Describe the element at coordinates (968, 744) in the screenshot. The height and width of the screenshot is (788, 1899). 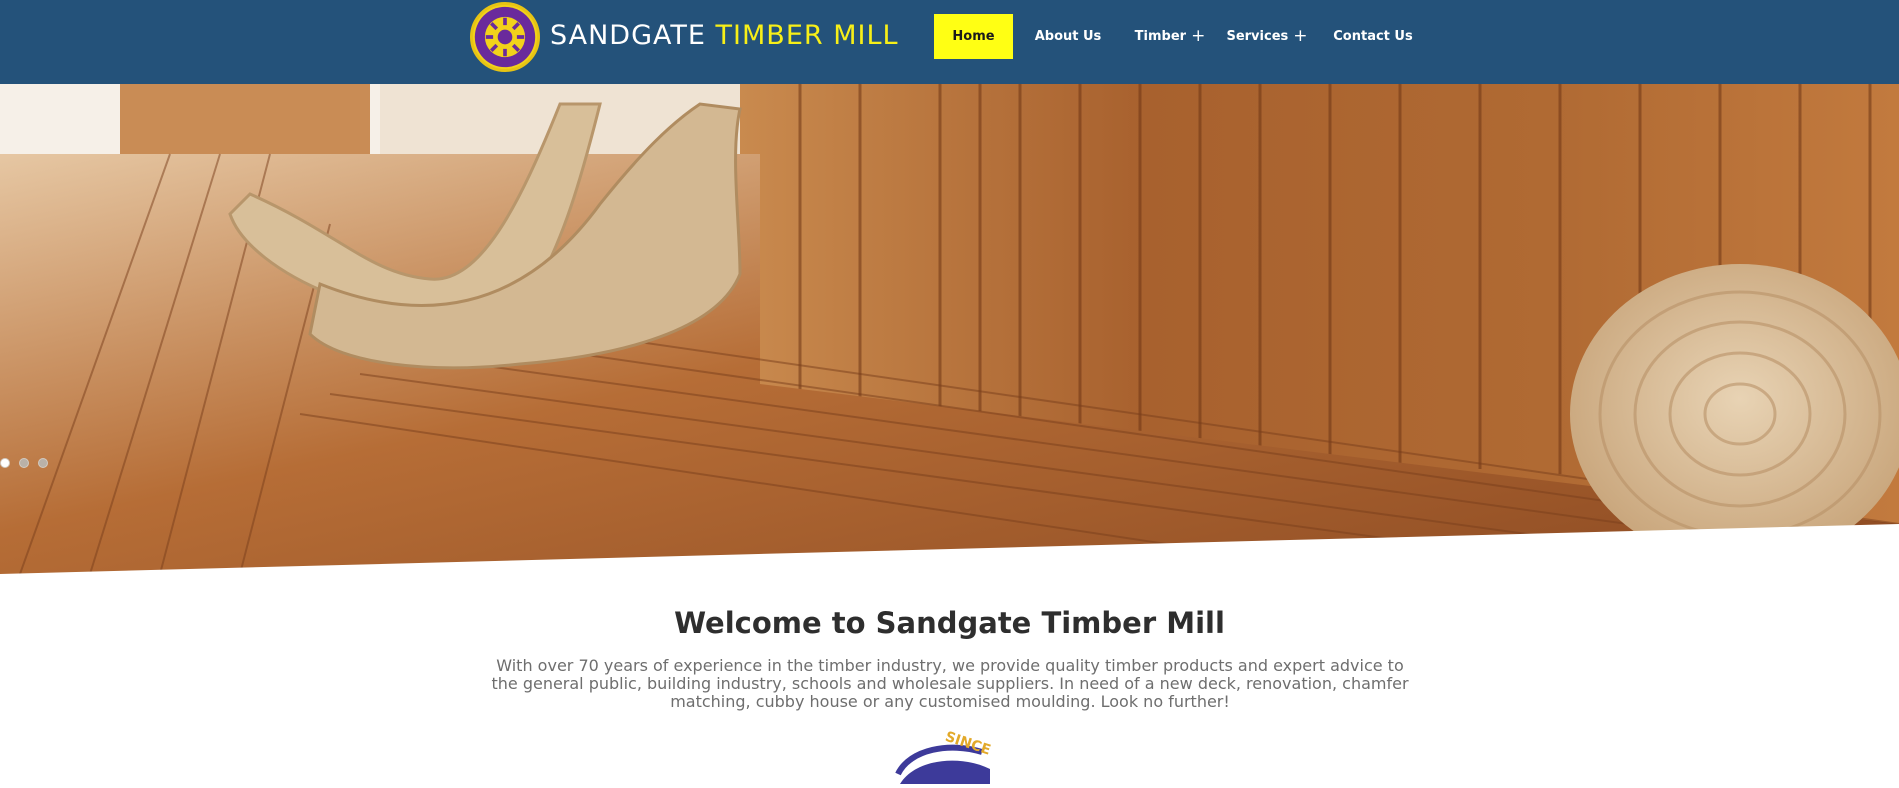
I see `since-badge-text: SINCE` at that location.